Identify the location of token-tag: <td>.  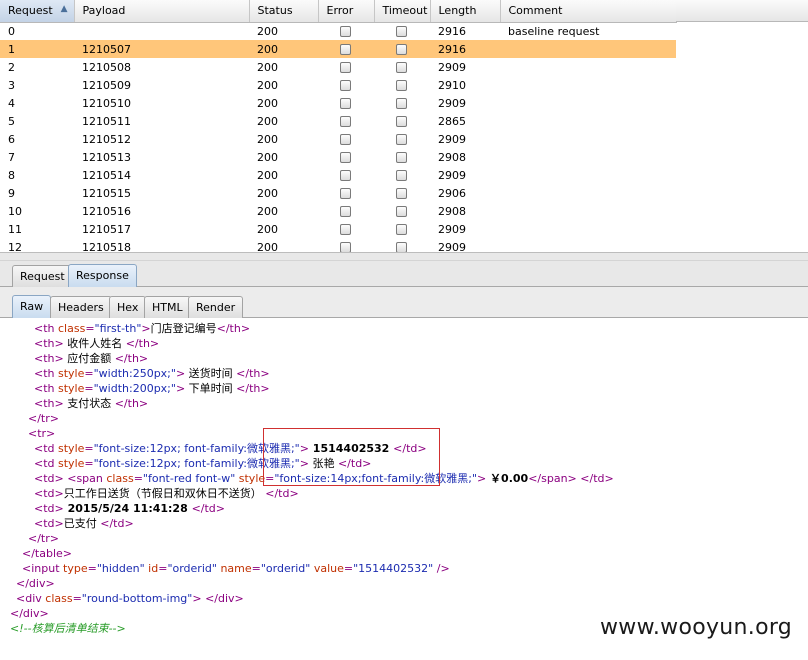
(49, 493).